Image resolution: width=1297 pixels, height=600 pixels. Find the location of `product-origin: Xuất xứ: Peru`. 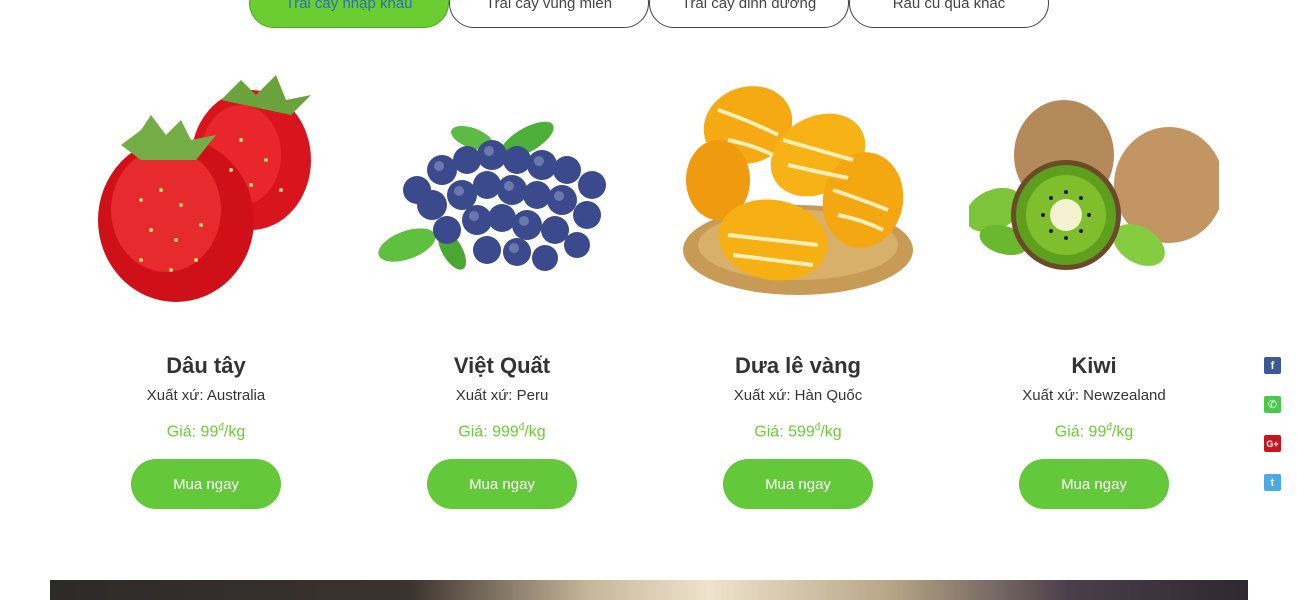

product-origin: Xuất xứ: Peru is located at coordinates (502, 395).